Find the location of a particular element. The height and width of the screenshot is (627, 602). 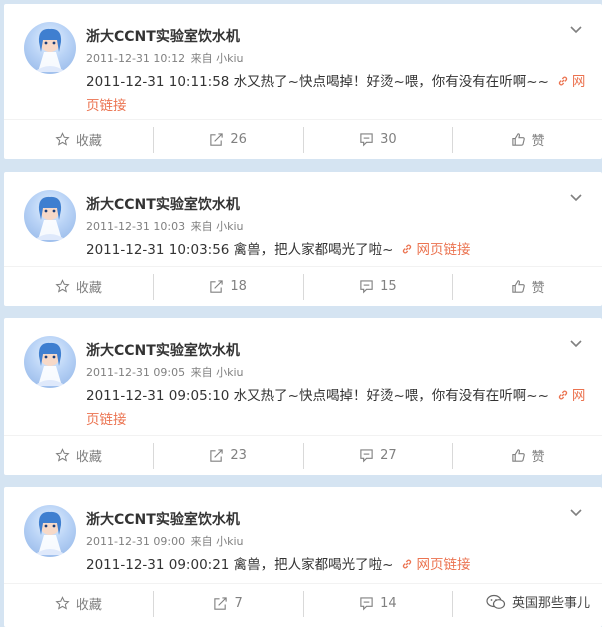

action-bar: 收藏 26 30 赞 is located at coordinates (303, 139).